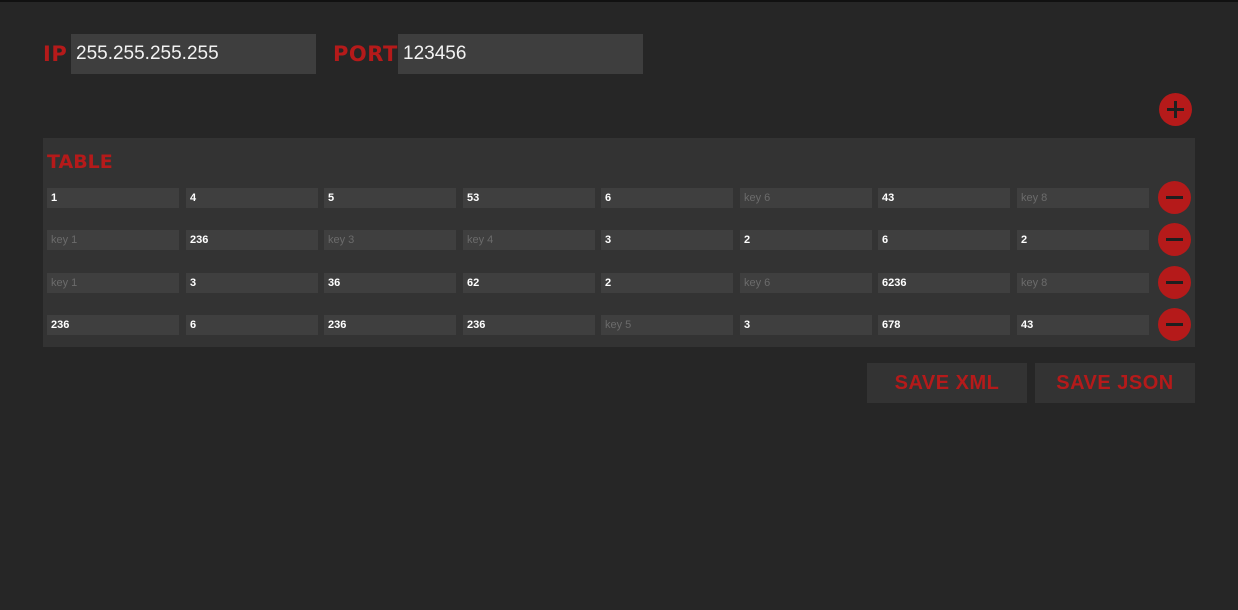 Image resolution: width=1238 pixels, height=610 pixels. Describe the element at coordinates (80, 162) in the screenshot. I see `table-title: TABLE` at that location.